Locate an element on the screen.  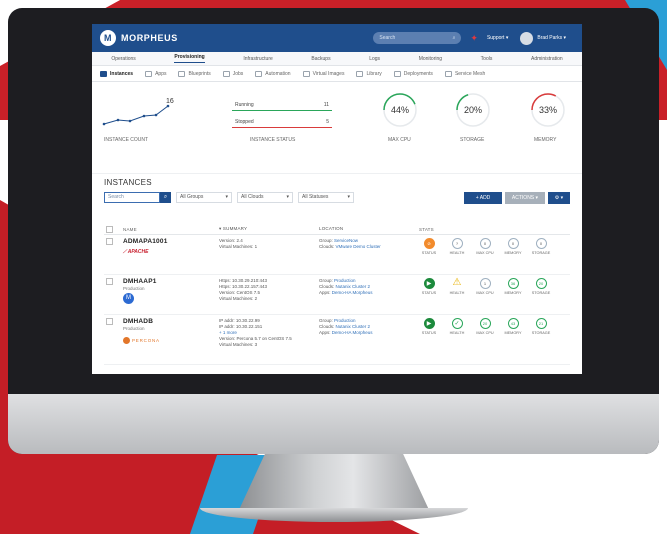
instance-search-input: Search is located at coordinates (132, 197).